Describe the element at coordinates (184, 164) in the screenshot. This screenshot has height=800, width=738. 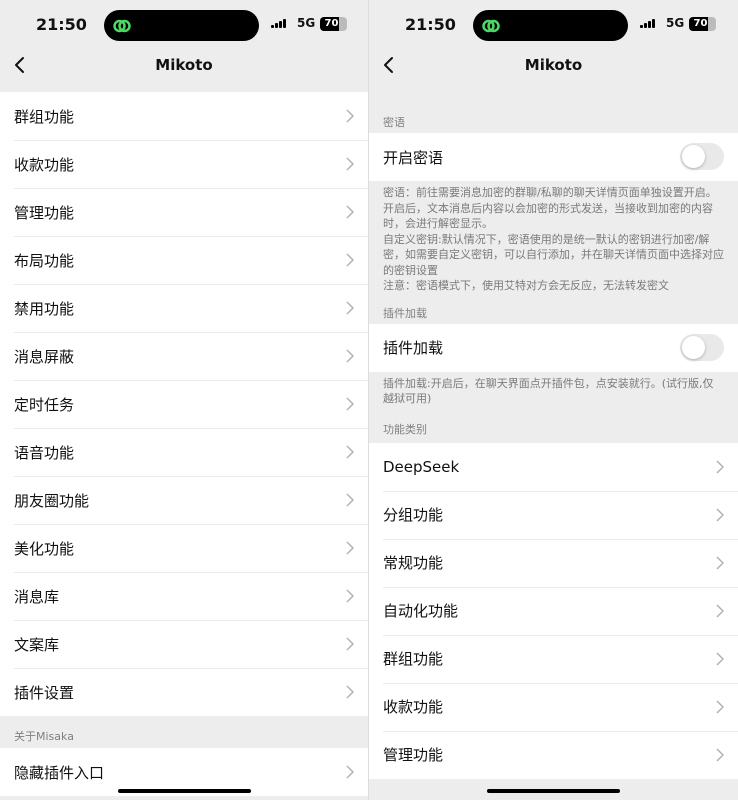
I see `menu-item-payment: 收款功能` at that location.